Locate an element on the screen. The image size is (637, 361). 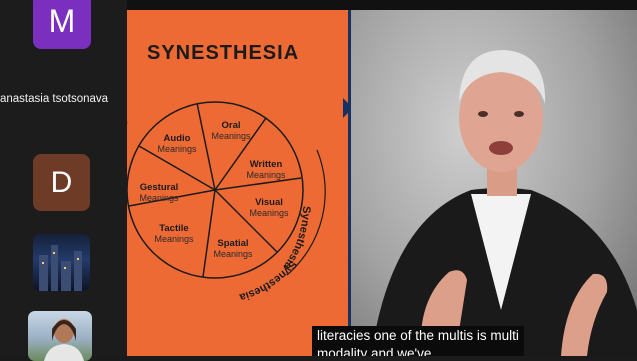
participant-name: anastasia tsotsonava is located at coordinates (54, 99).